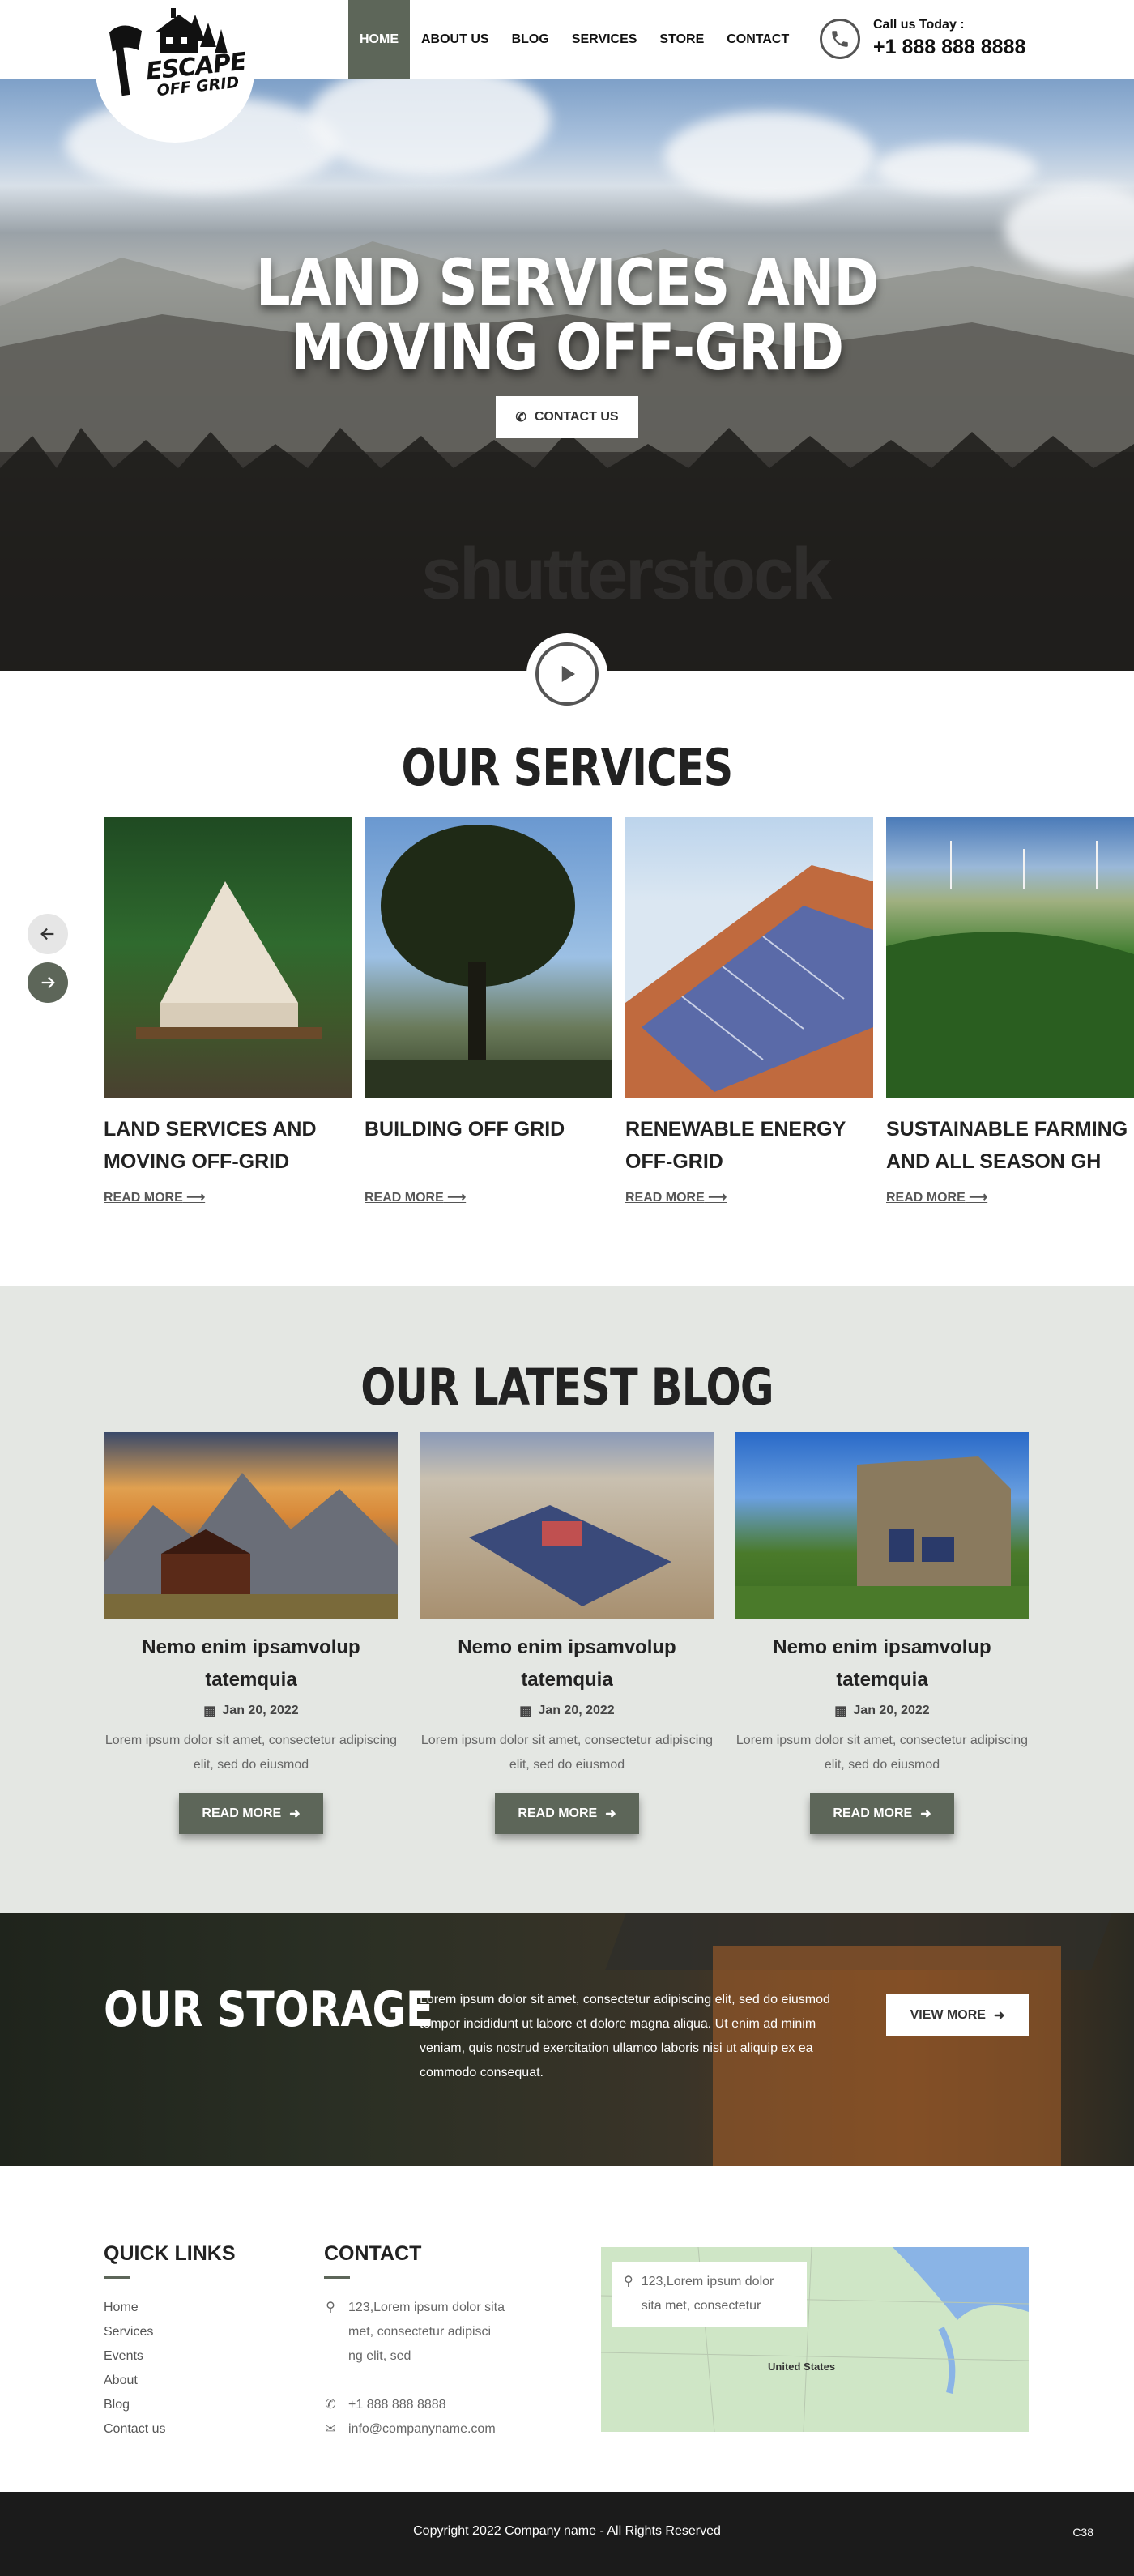 This screenshot has width=1134, height=2576. What do you see at coordinates (567, 348) in the screenshot?
I see `hero-title-line2: MOVING OFF-GRID` at bounding box center [567, 348].